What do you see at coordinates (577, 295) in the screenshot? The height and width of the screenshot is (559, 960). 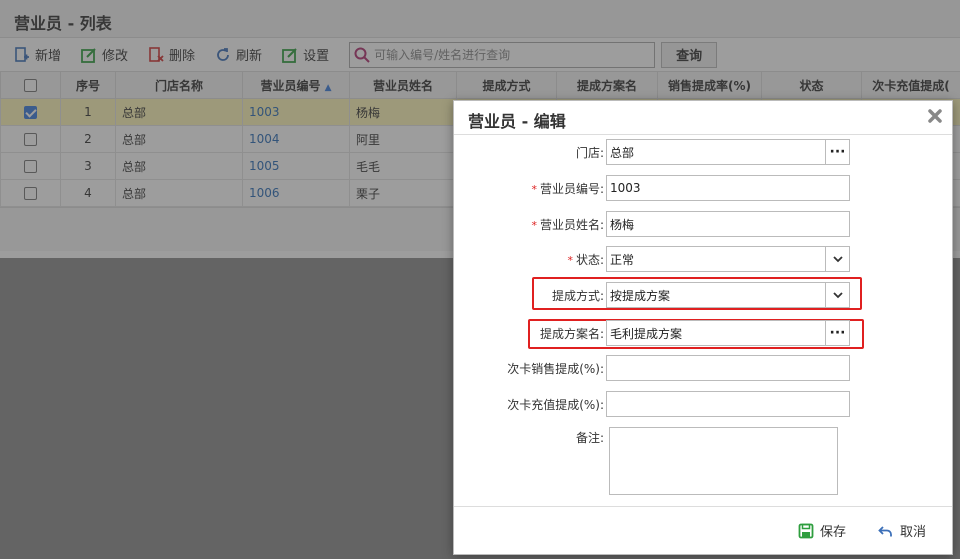 I see `method-label: 提成方式:` at bounding box center [577, 295].